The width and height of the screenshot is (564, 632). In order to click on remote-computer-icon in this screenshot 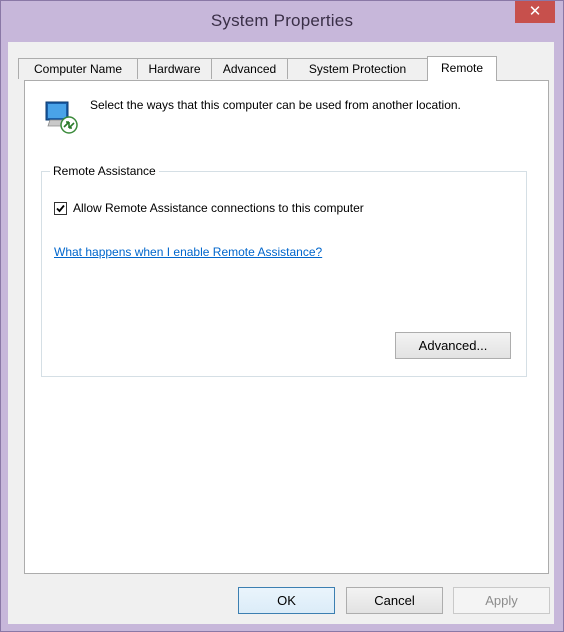, I will do `click(62, 116)`.